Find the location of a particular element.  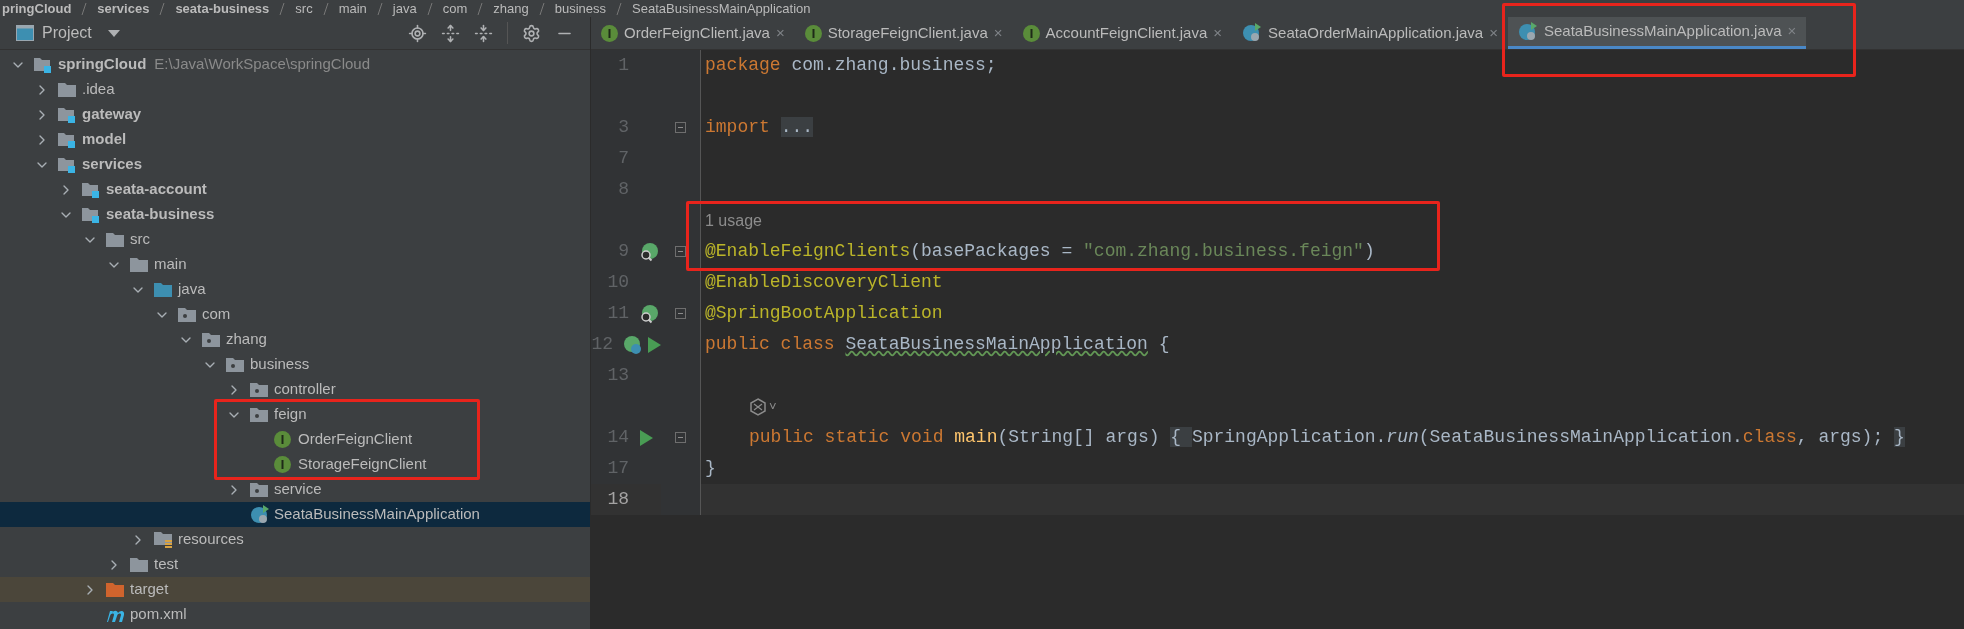

tree-label: gateway is located at coordinates (112, 114).